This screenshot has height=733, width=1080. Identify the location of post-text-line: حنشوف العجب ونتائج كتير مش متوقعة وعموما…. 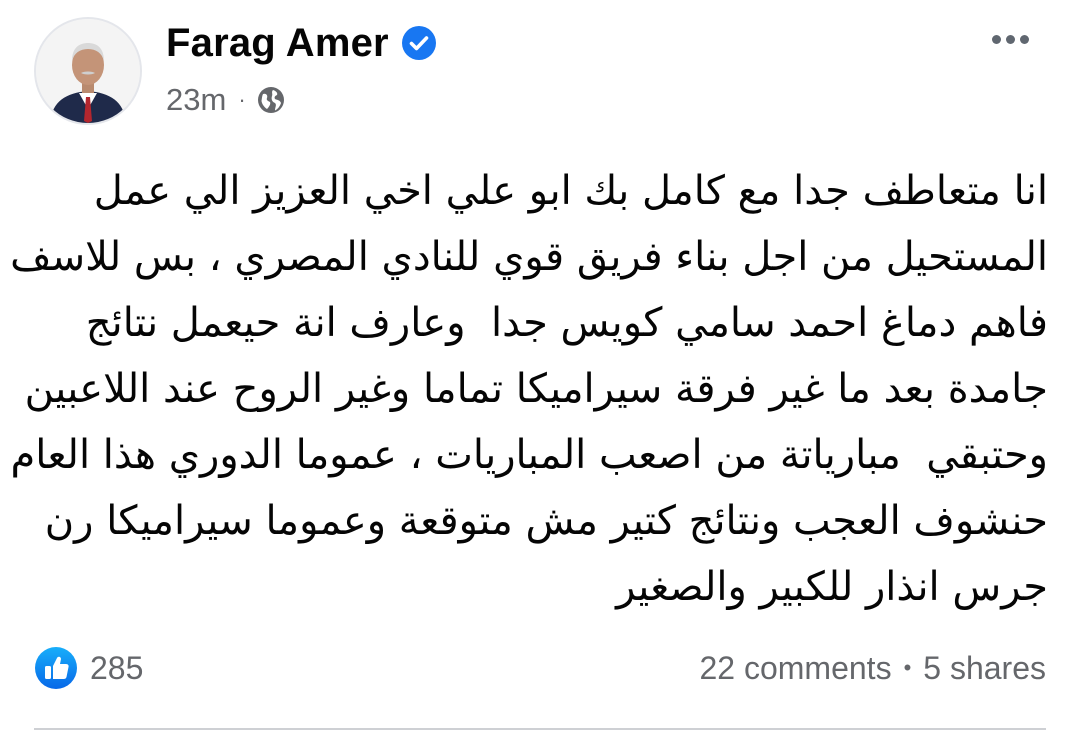
(546, 521).